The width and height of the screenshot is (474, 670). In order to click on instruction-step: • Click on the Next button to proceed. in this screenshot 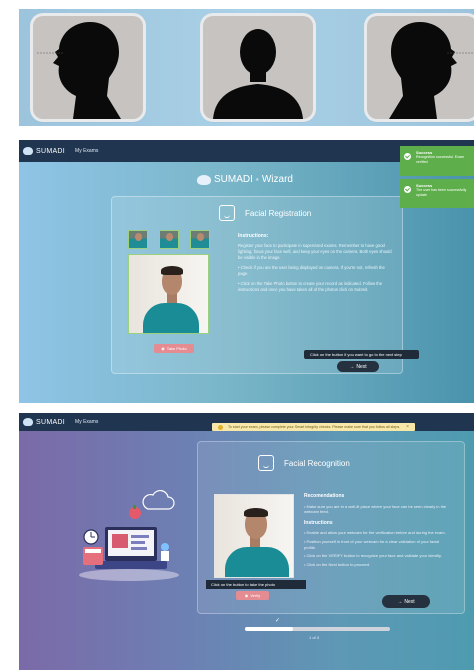, I will do `click(337, 564)`.